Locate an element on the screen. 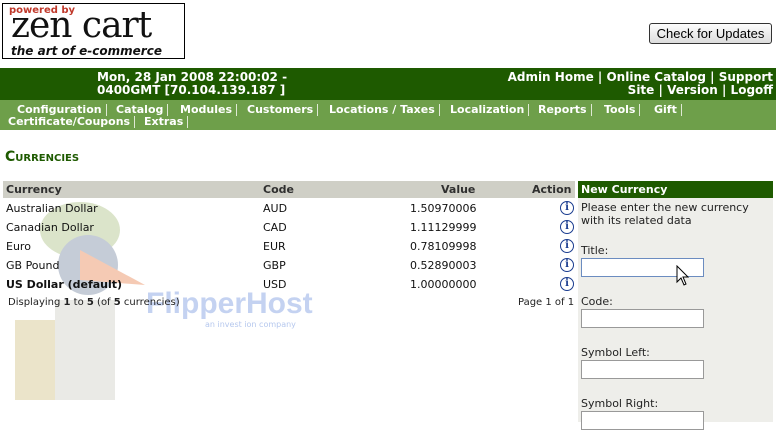 This screenshot has width=776, height=430. col-value: Value is located at coordinates (458, 189).